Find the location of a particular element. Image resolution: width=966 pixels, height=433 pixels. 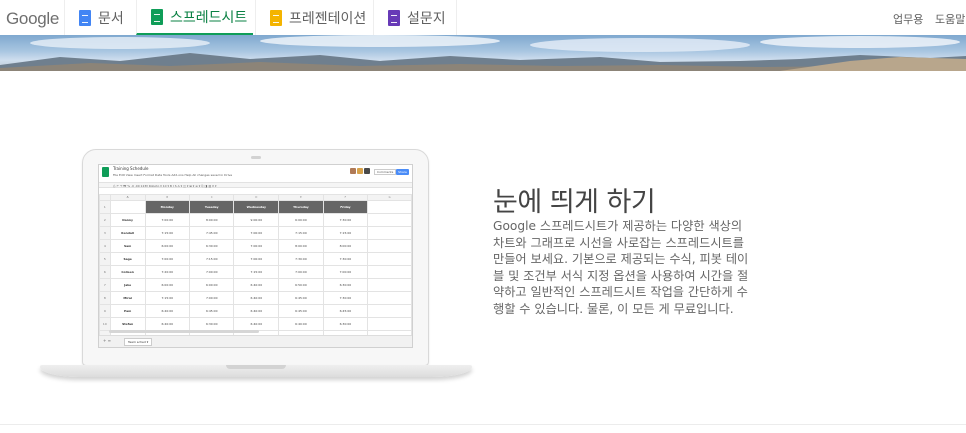

comments-button: Comments is located at coordinates (385, 172).